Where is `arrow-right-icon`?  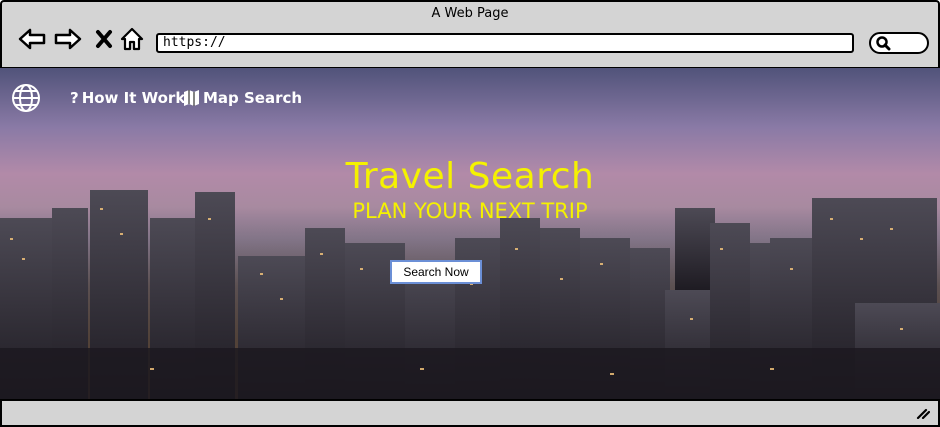
arrow-right-icon is located at coordinates (68, 39).